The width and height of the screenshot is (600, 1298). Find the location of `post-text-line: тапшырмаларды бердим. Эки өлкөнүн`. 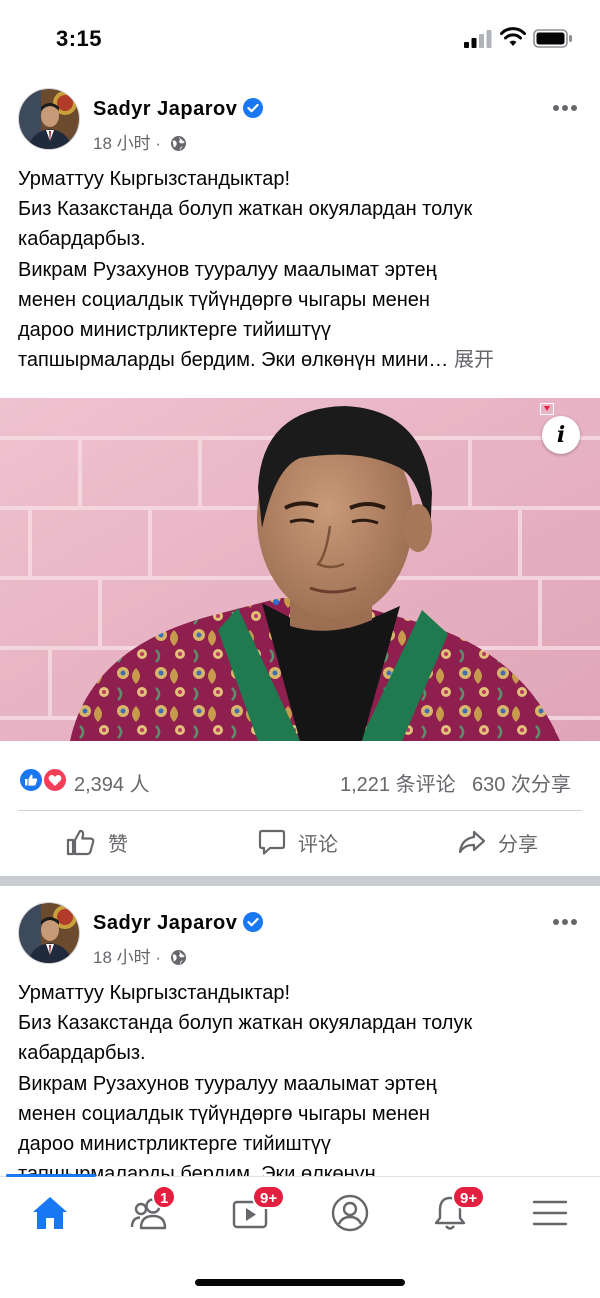

post-text-line: тапшырмаларды бердим. Эки өлкөнүн is located at coordinates (197, 1169).